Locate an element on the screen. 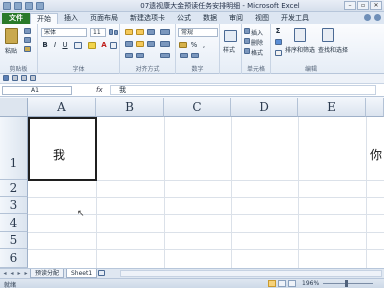  sheet-tab-sheet1: Sheet1 is located at coordinates (82, 273).